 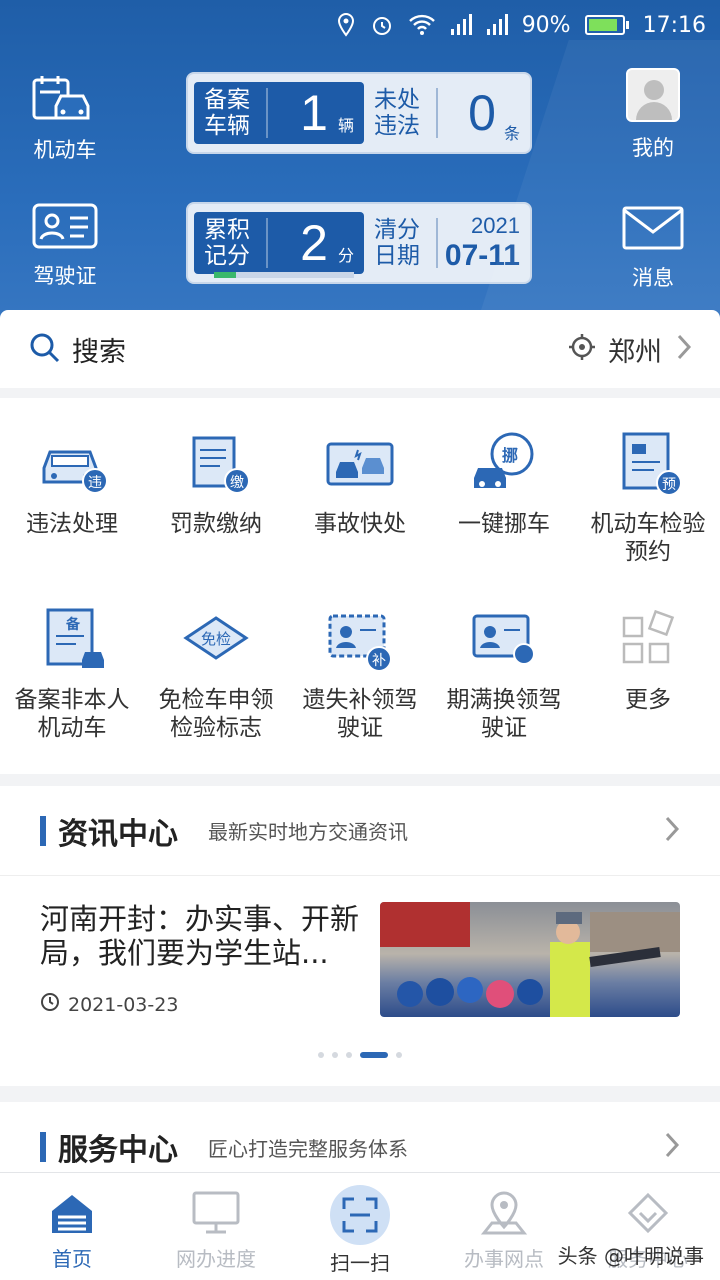 I want to click on carousel-indicator, so click(x=360, y=1055).